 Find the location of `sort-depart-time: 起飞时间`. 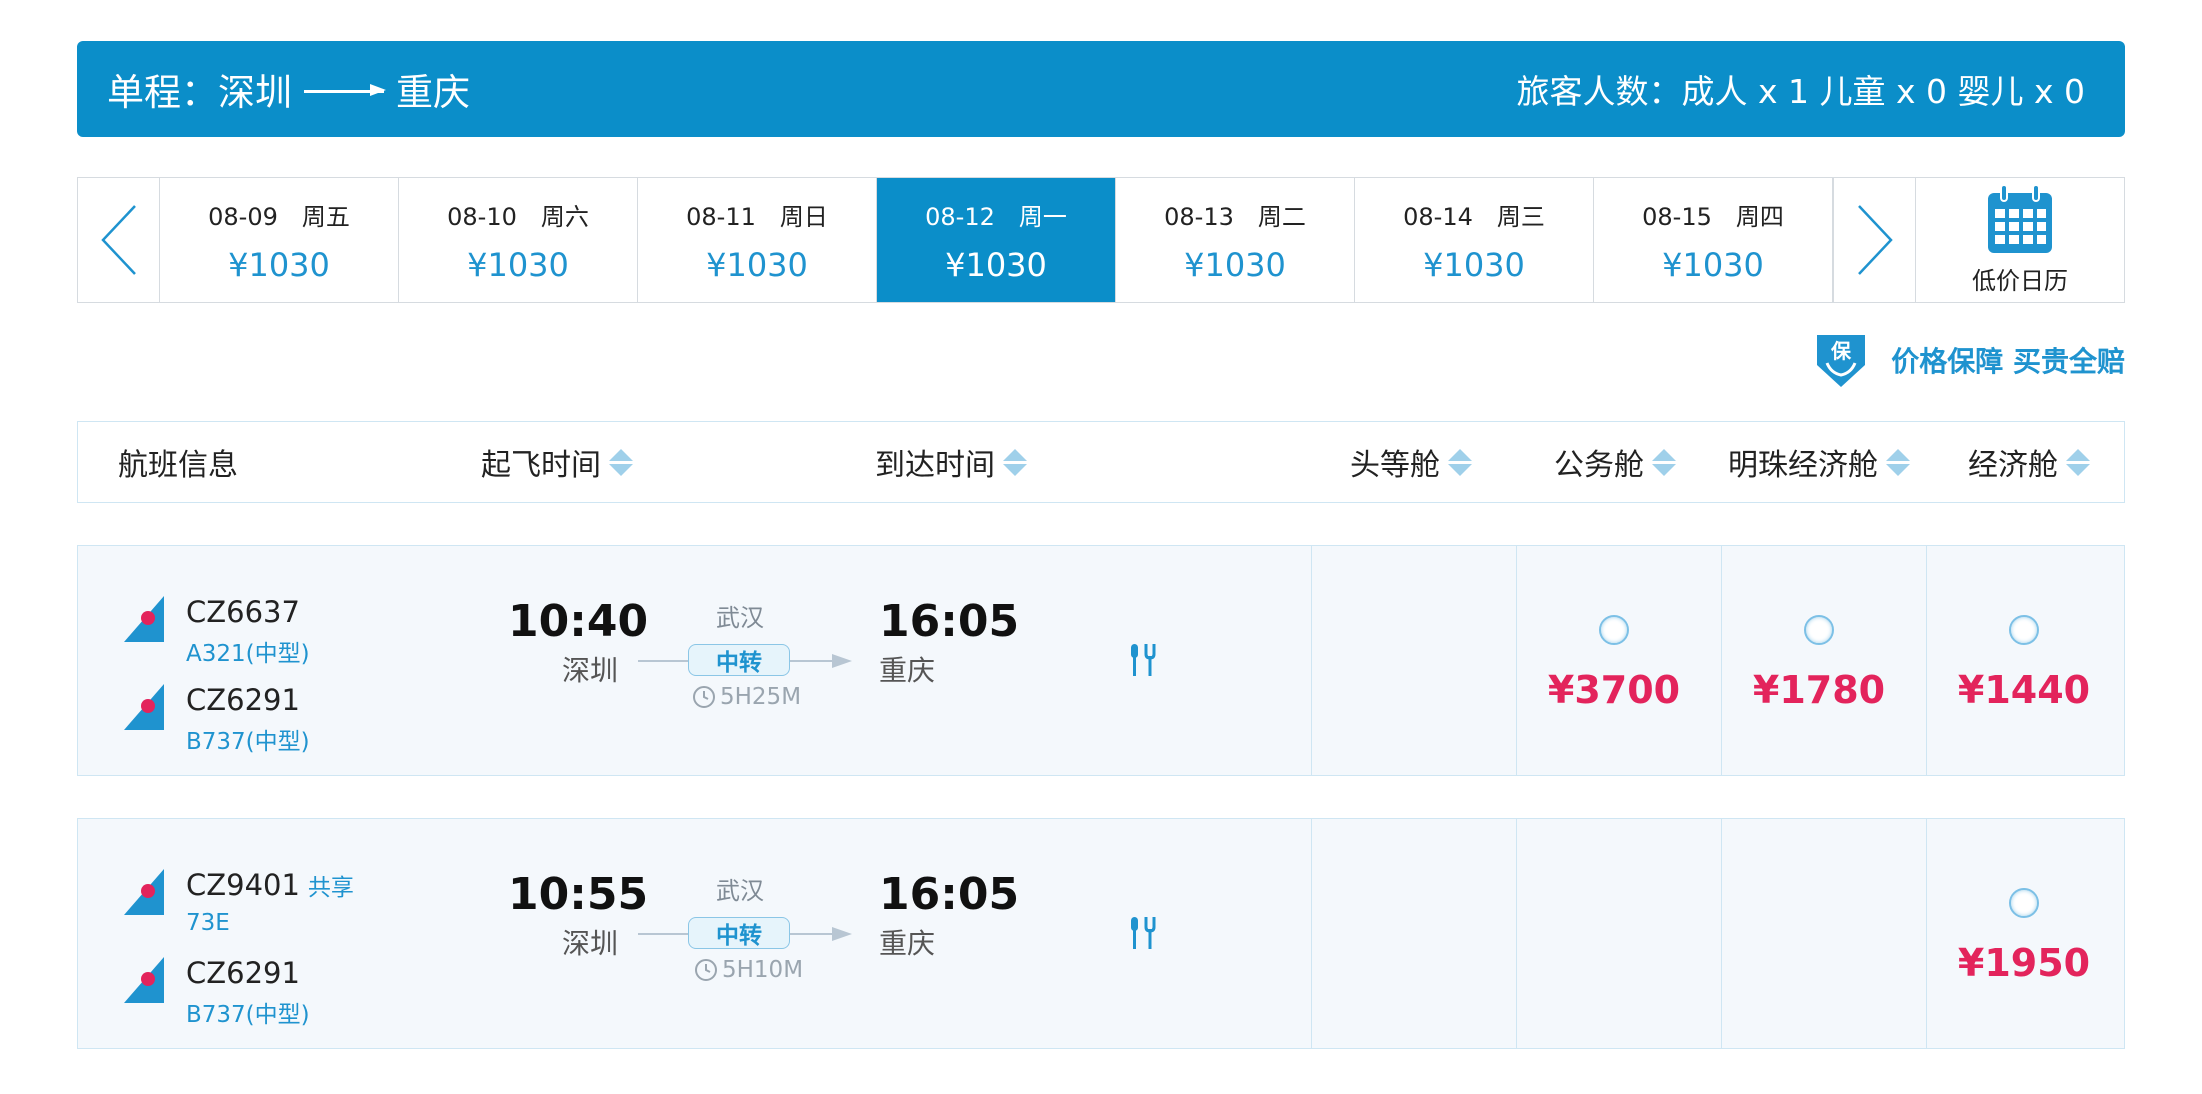

sort-depart-time: 起飞时间 is located at coordinates (557, 462).